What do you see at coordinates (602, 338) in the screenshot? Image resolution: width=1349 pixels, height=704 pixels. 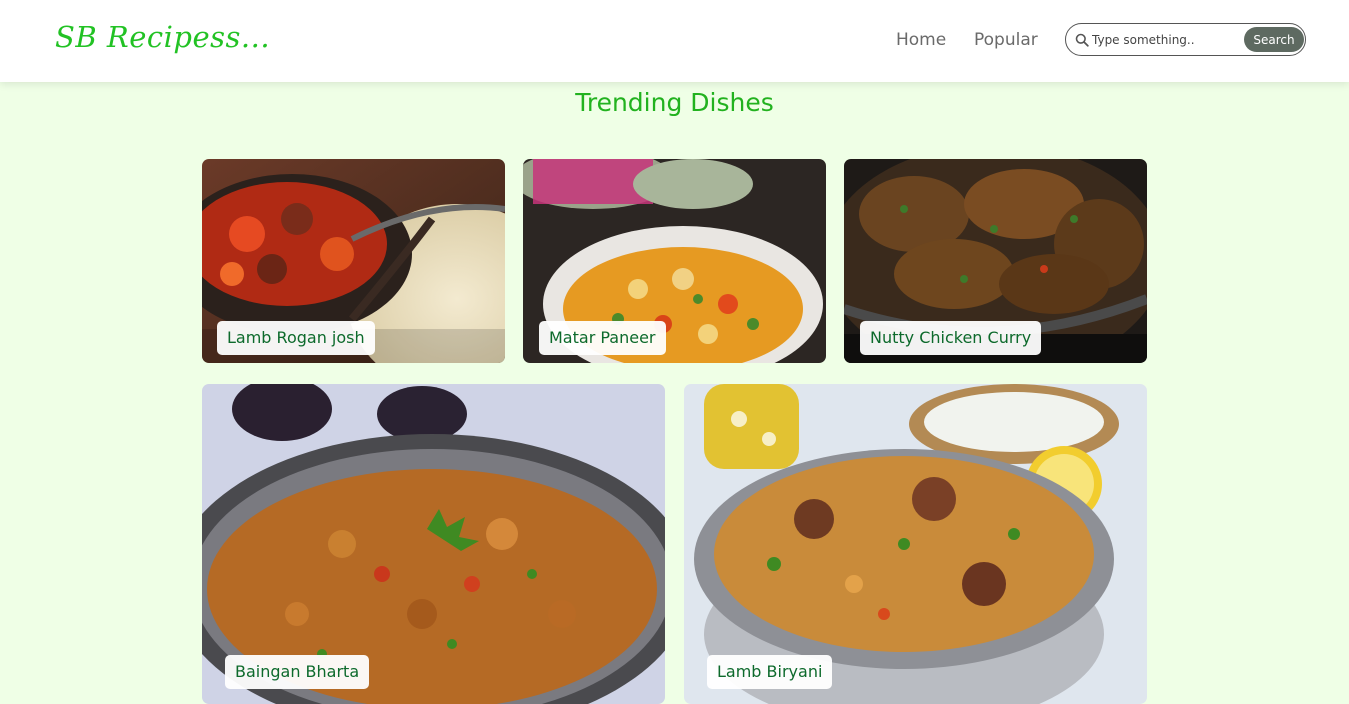 I see `dish-label: Matar Paneer` at bounding box center [602, 338].